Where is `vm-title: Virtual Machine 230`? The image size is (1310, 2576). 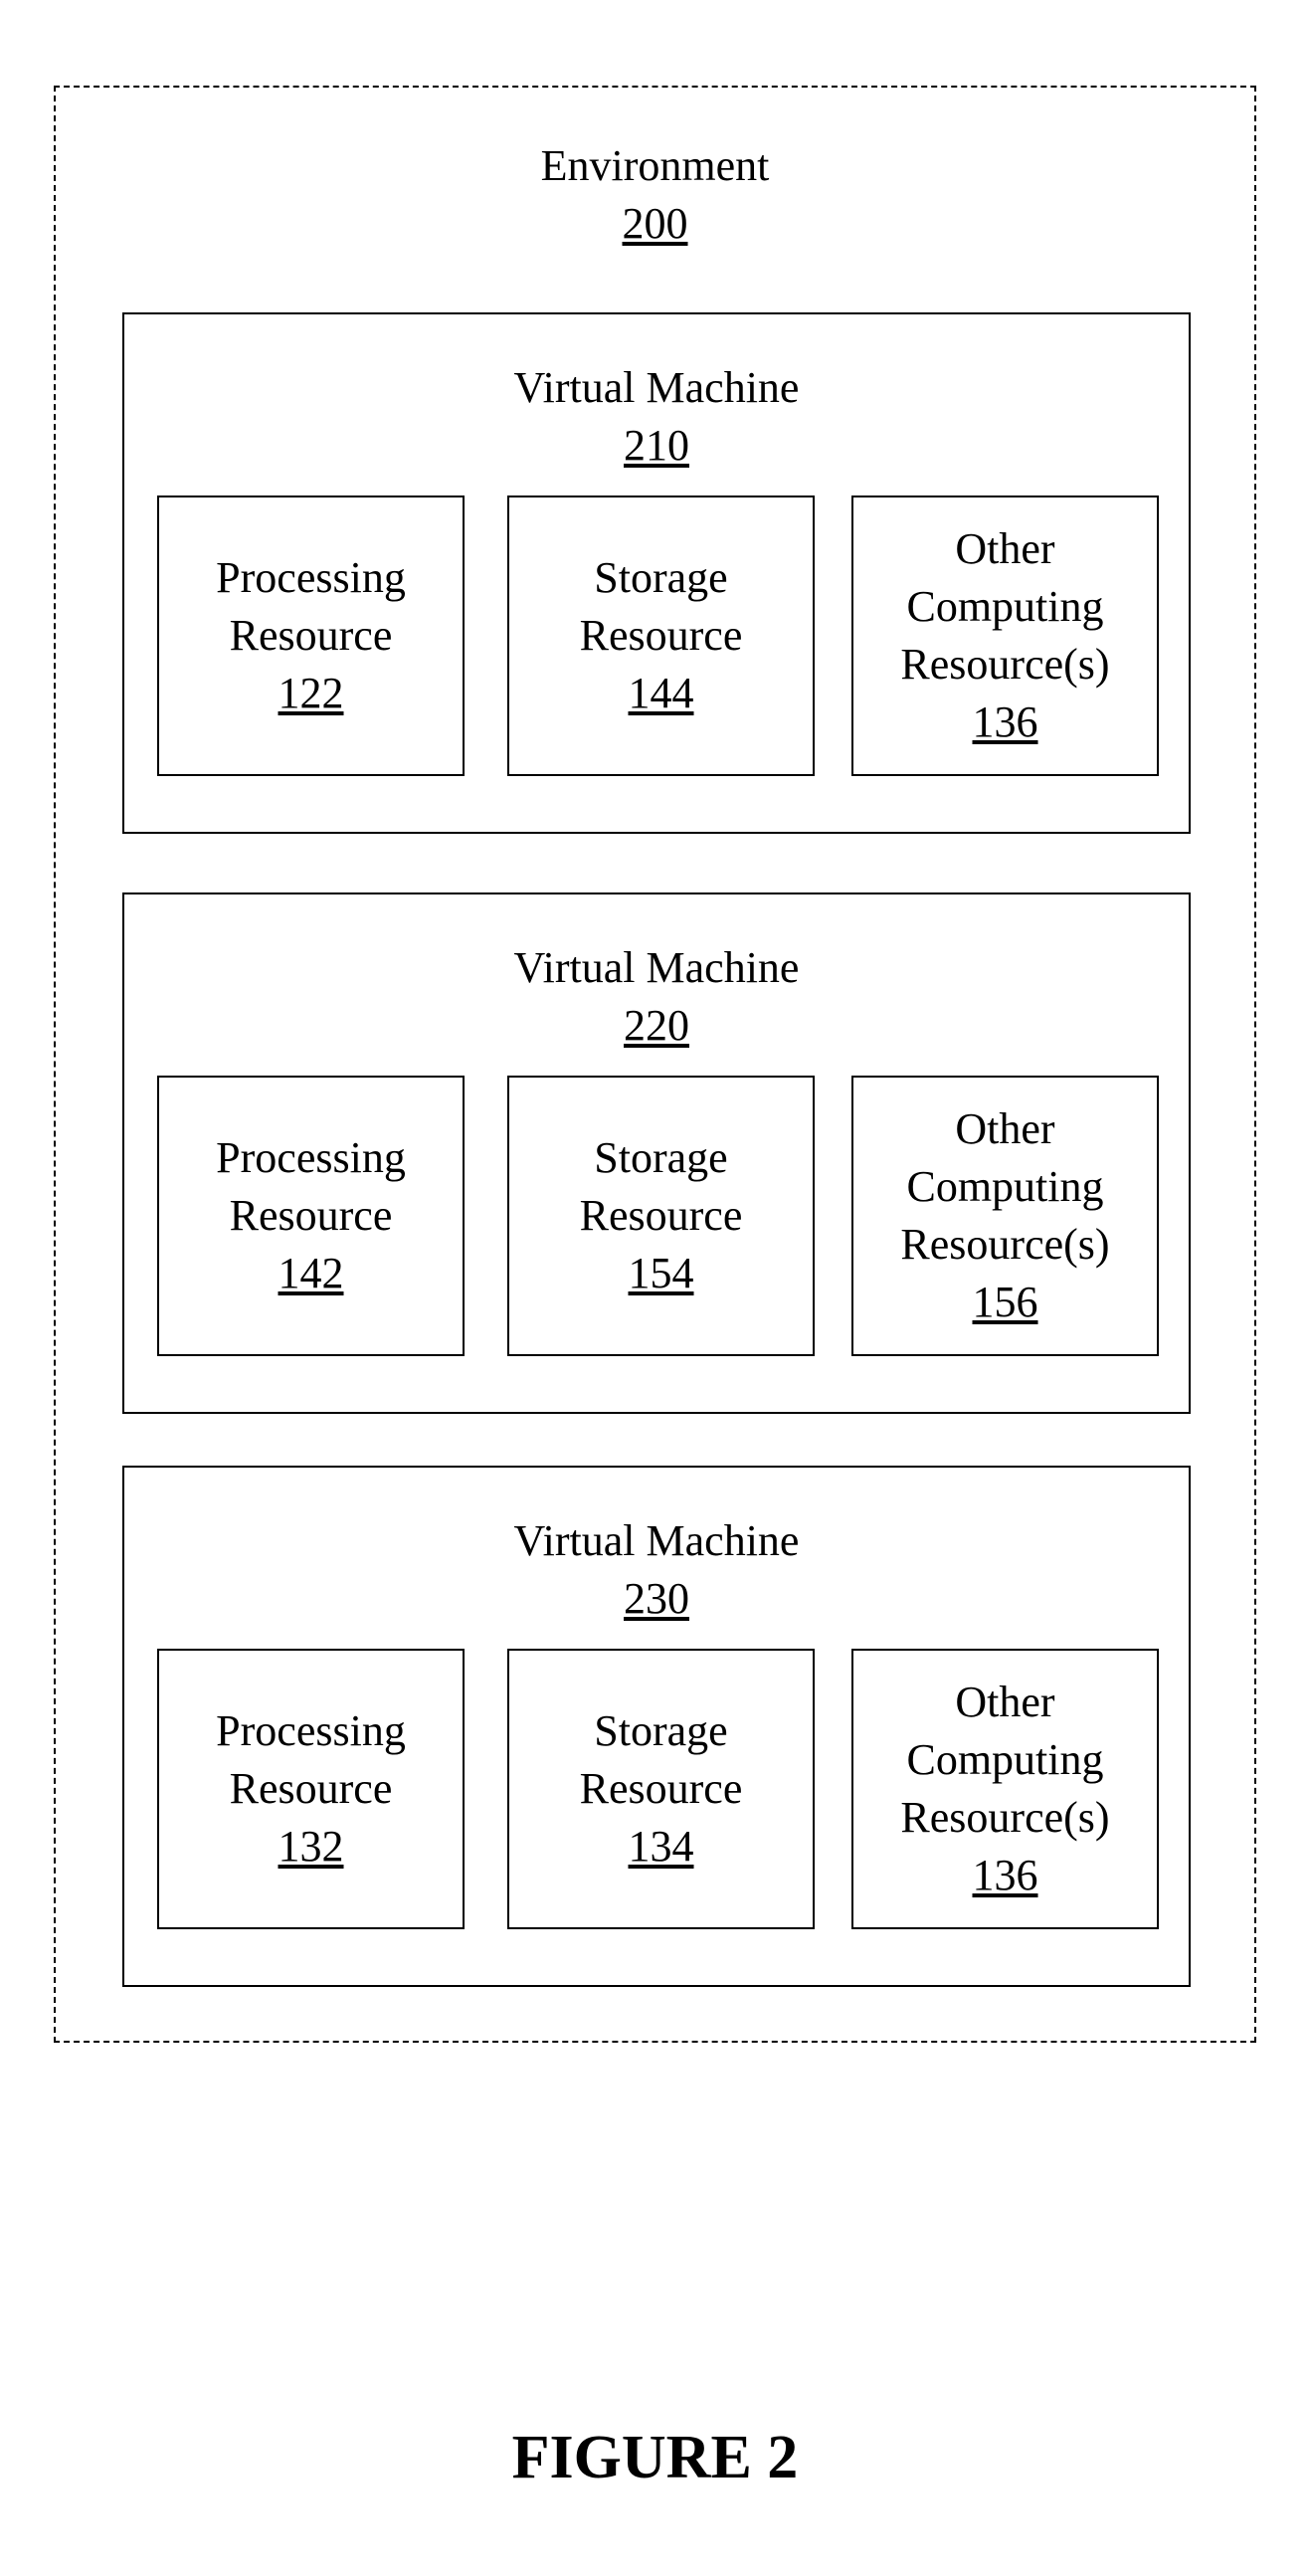 vm-title: Virtual Machine 230 is located at coordinates (656, 1570).